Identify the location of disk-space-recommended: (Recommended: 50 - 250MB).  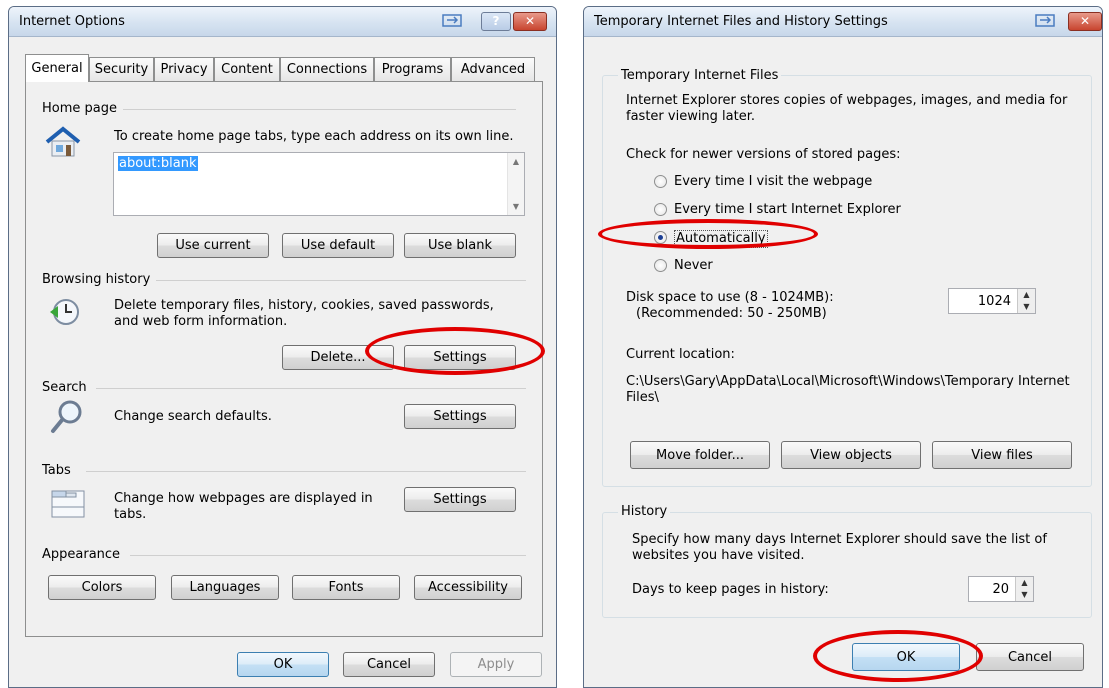
(731, 313).